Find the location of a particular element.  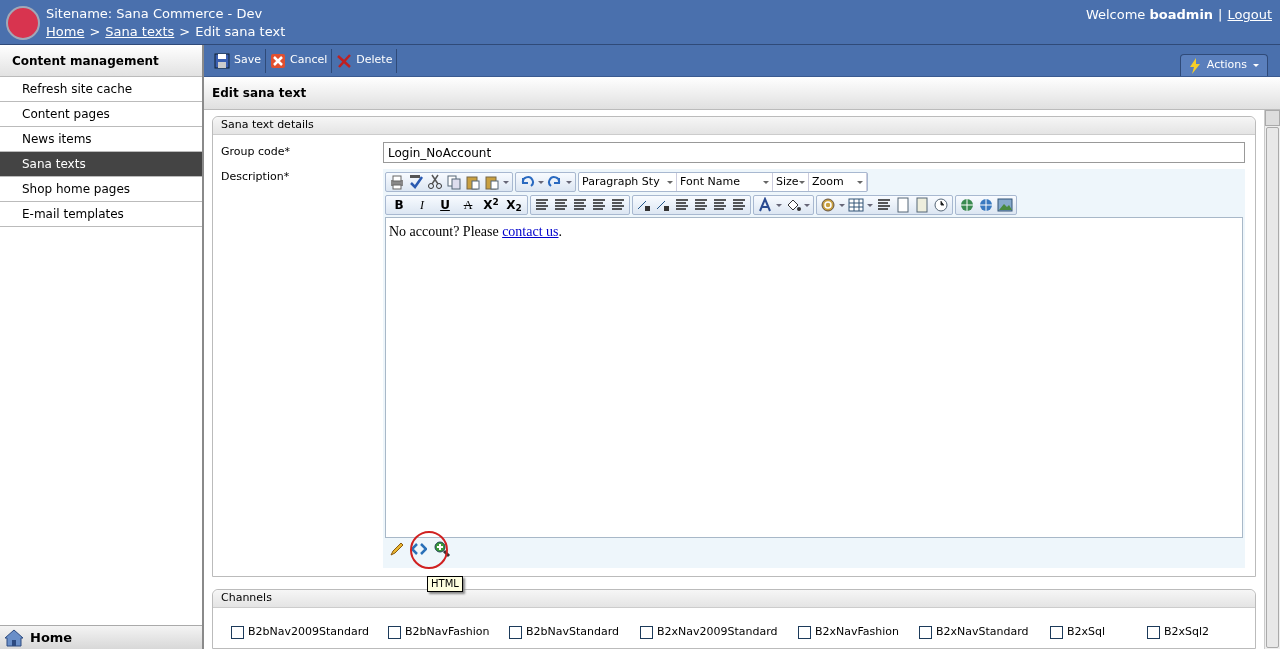

editor-link: contact us is located at coordinates (530, 231).